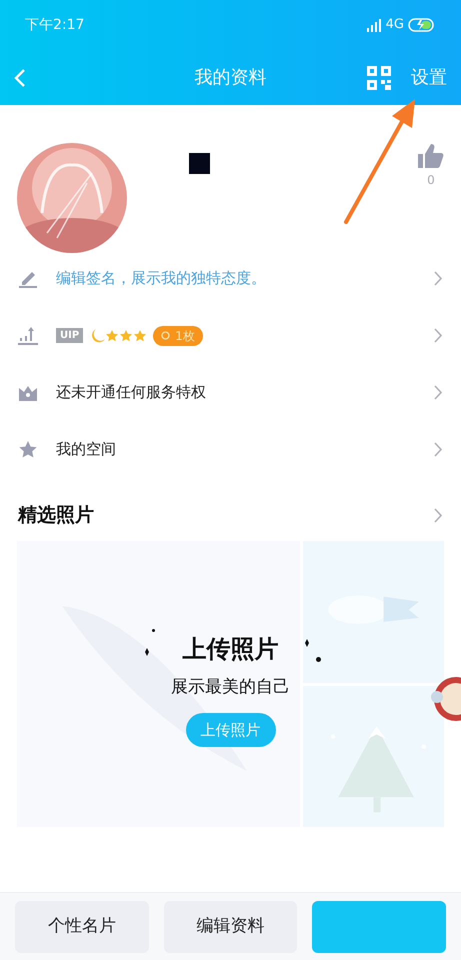 Image resolution: width=461 pixels, height=960 pixels. Describe the element at coordinates (131, 393) in the screenshot. I see `row-label: 还未开通任何服务特权` at that location.